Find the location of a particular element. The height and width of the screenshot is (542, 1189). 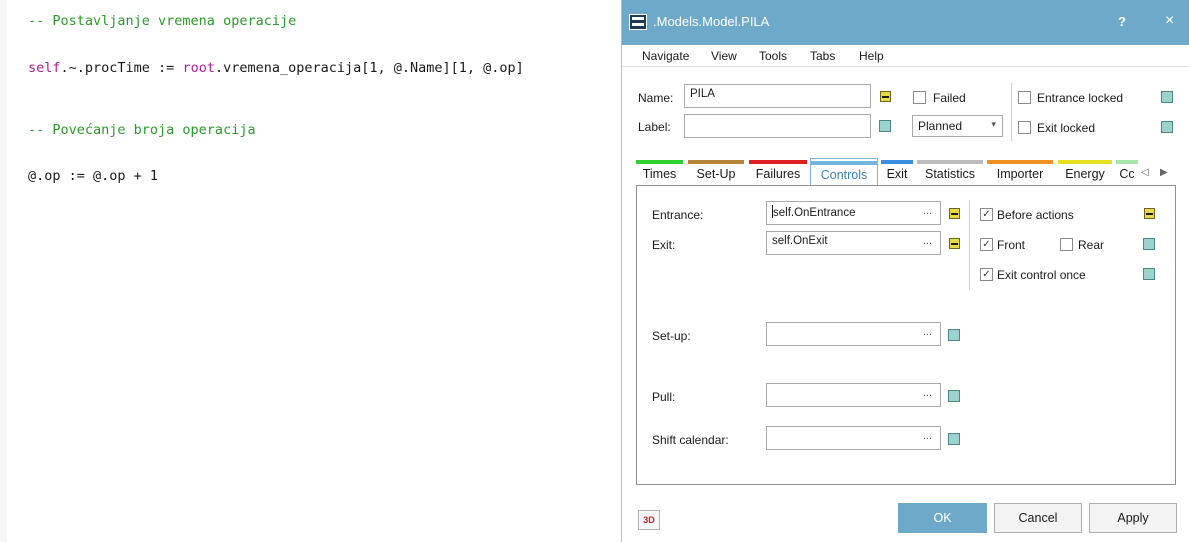

menu-tabs: Tabs is located at coordinates (822, 56).